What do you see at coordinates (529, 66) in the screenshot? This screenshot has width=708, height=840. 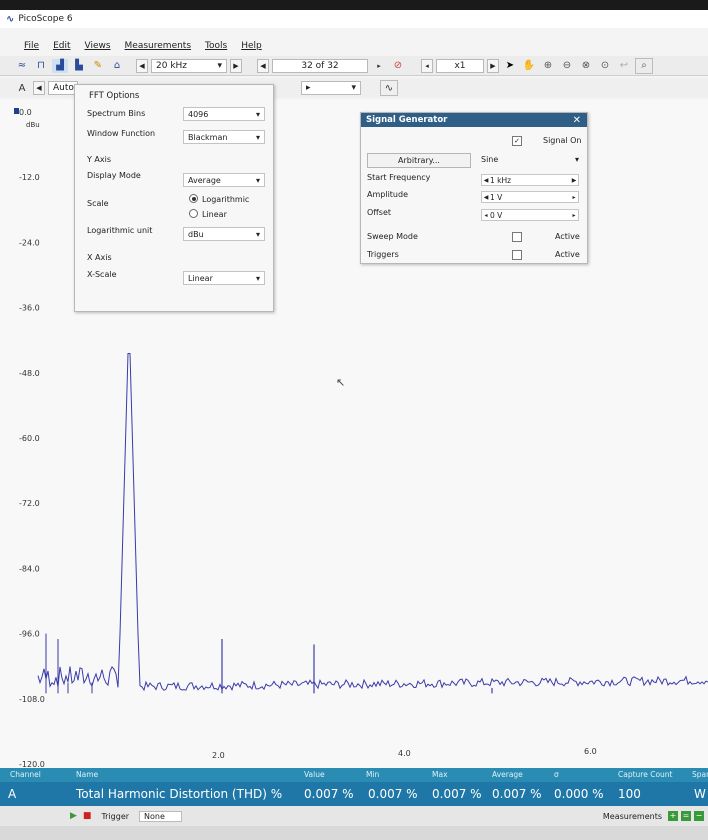 I see `hand-icon: ✋` at bounding box center [529, 66].